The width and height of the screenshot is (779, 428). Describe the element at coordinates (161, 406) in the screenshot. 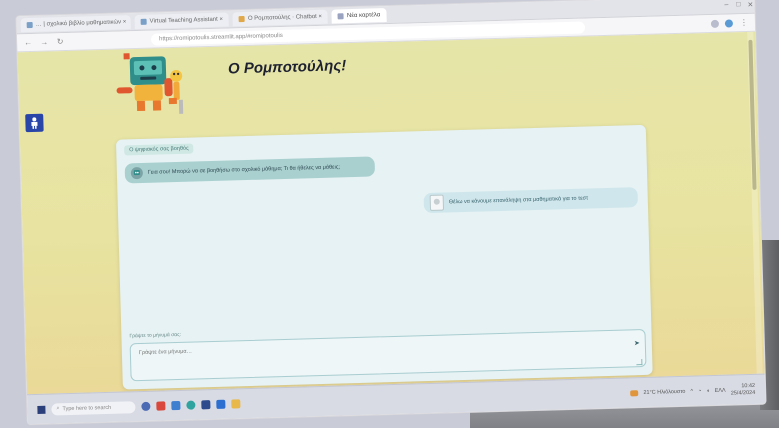

I see `app-icon-red` at that location.